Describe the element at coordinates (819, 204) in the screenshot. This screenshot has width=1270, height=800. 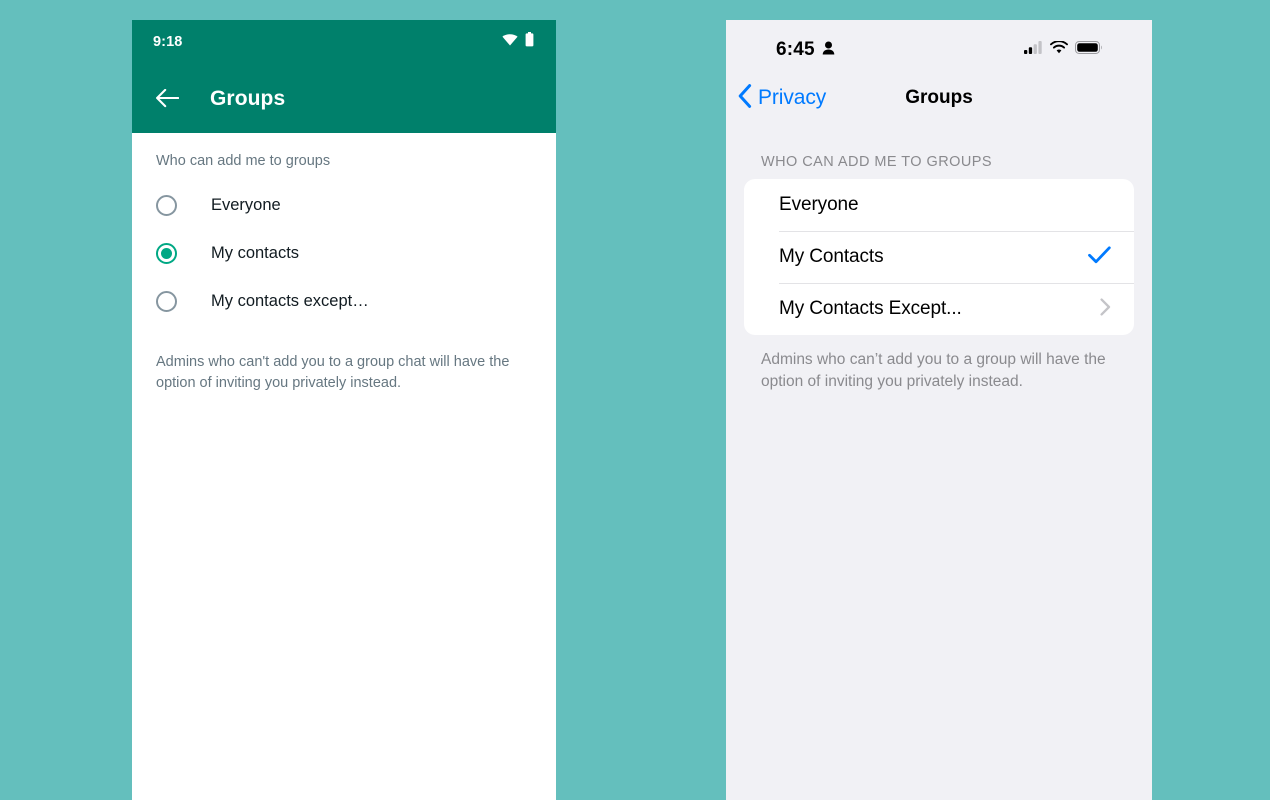
I see `ios-row-label: Everyone` at that location.